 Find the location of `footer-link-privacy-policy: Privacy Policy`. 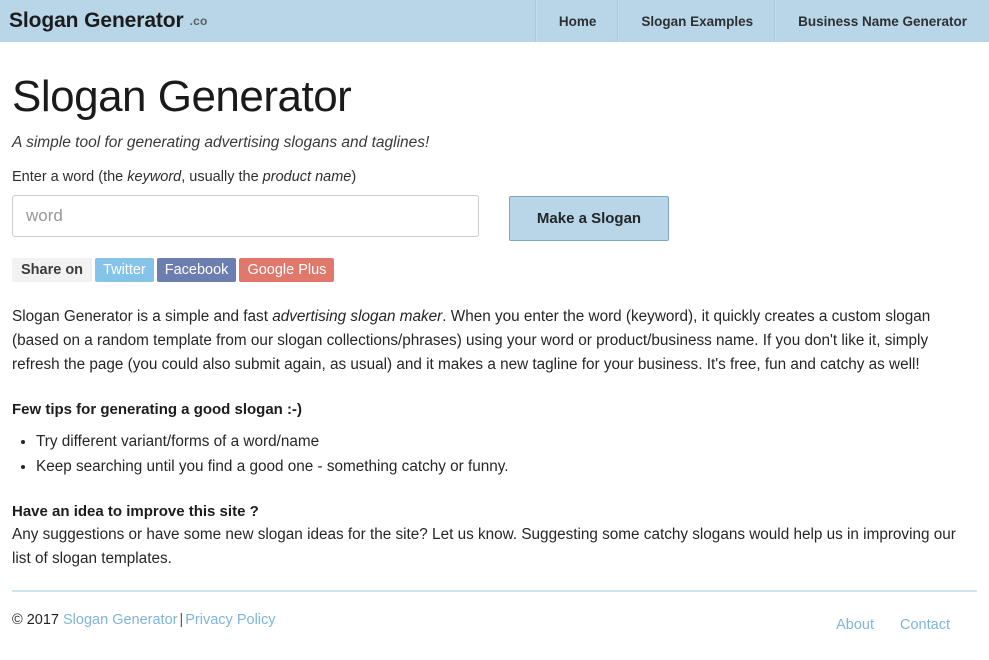

footer-link-privacy-policy: Privacy Policy is located at coordinates (230, 620).